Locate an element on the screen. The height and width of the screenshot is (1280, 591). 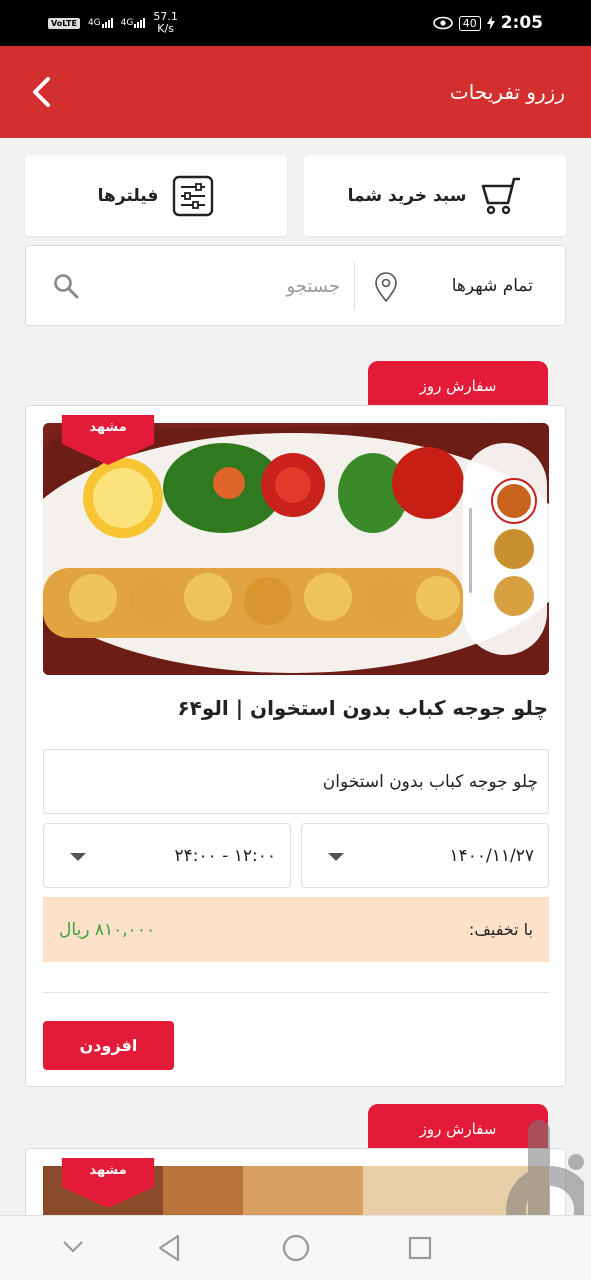
daily-order-tab: سفارش روز is located at coordinates (458, 386).